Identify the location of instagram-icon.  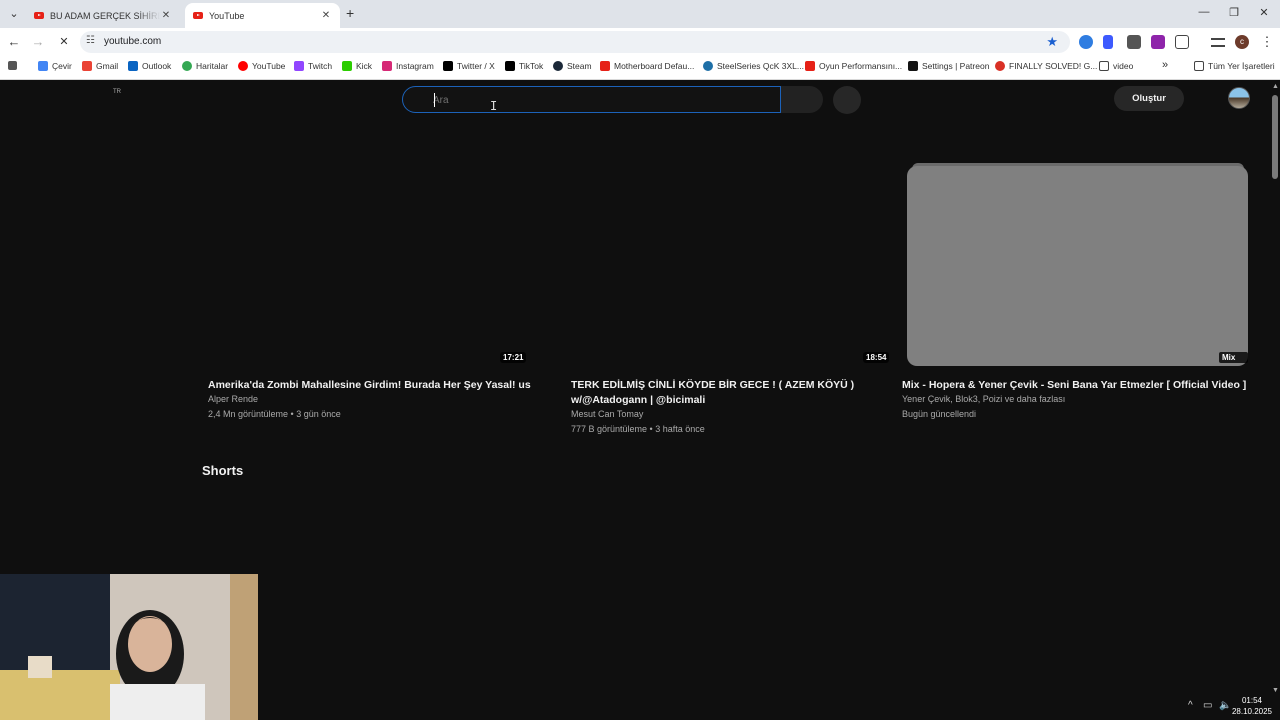
(387, 66).